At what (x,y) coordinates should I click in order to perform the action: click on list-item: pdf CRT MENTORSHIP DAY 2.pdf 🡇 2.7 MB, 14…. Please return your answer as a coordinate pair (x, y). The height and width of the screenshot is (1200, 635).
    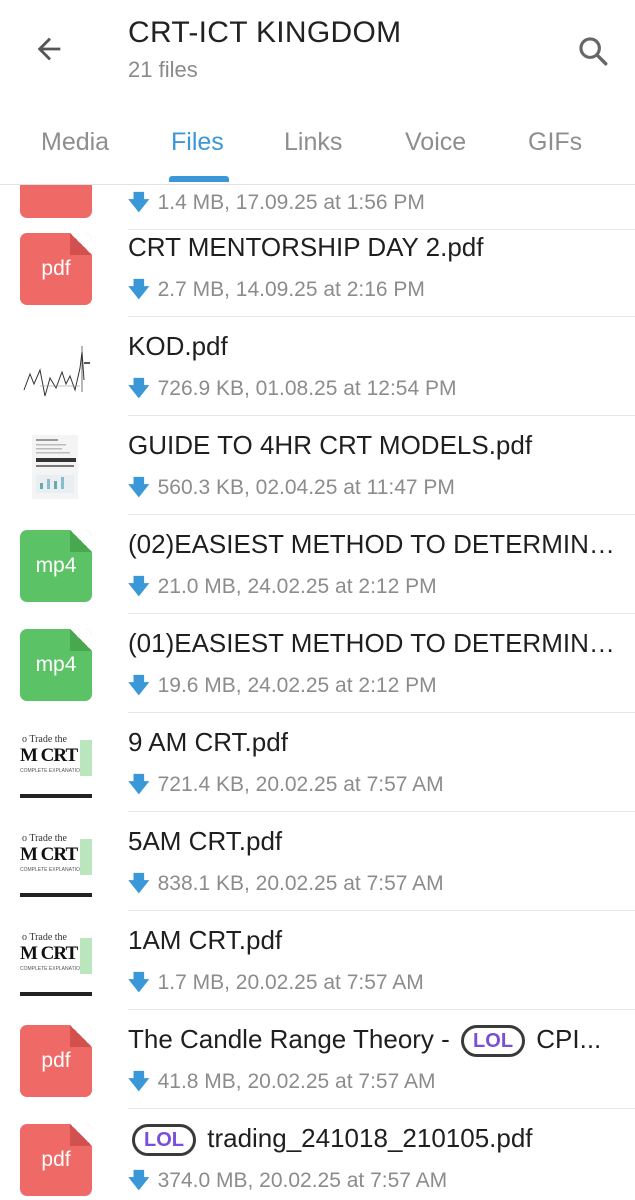
    Looking at the image, I should click on (317, 267).